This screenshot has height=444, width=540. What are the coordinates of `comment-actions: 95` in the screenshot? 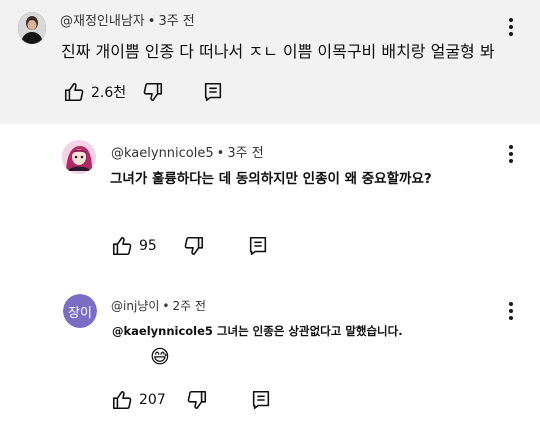 It's located at (190, 246).